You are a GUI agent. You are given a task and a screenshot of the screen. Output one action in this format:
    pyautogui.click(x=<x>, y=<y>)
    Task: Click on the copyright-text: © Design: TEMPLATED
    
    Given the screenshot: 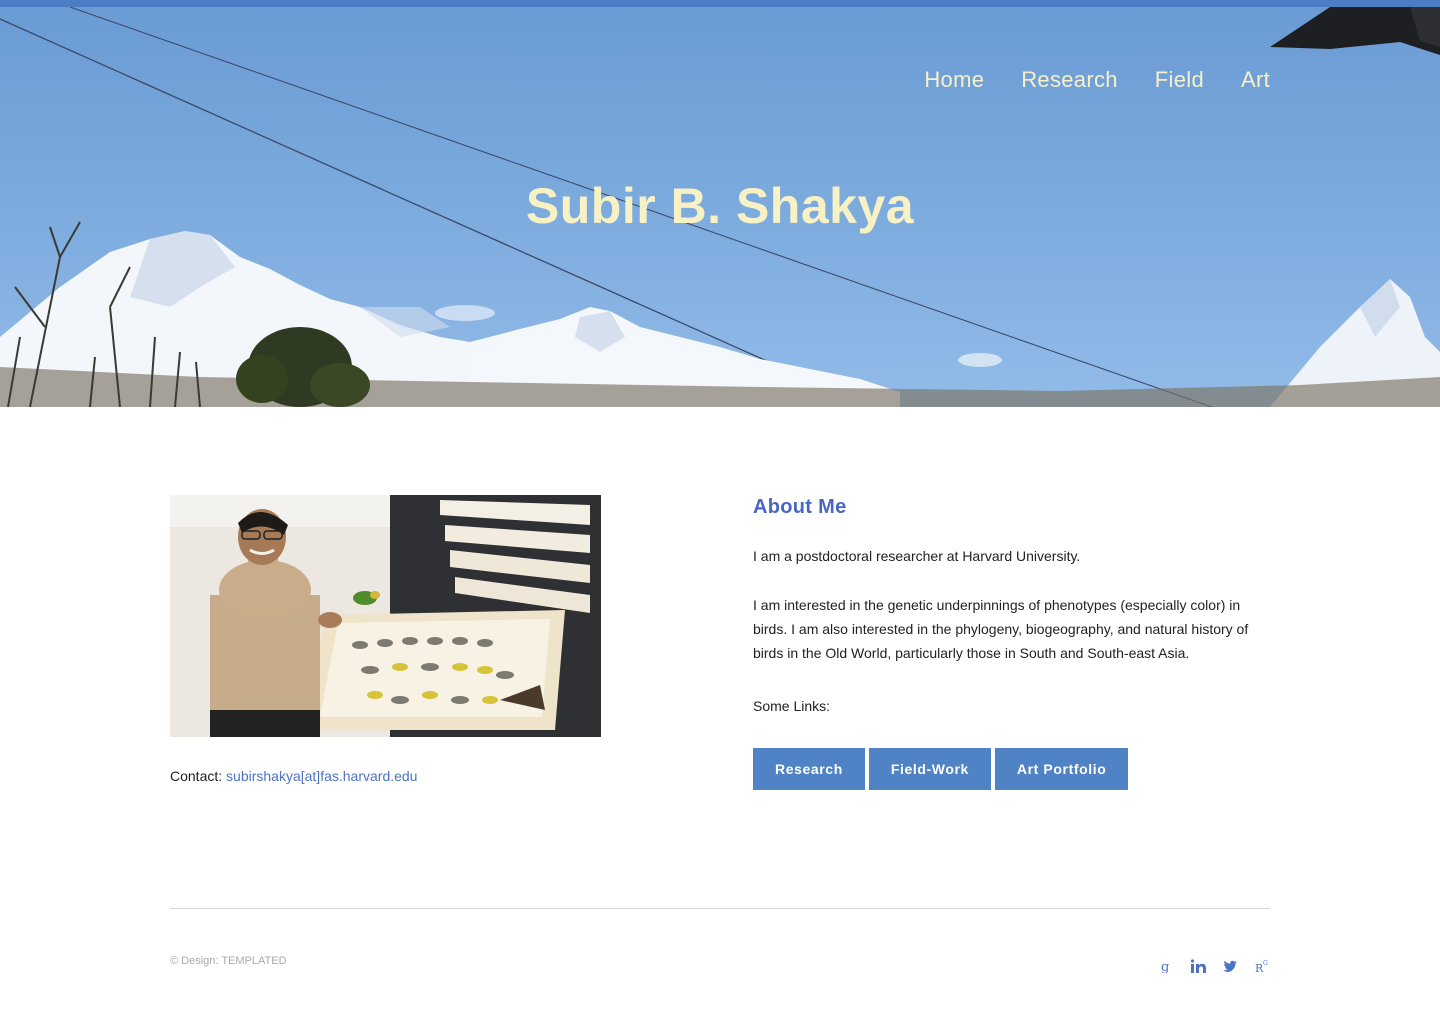 What is the action you would take?
    pyautogui.click(x=228, y=961)
    